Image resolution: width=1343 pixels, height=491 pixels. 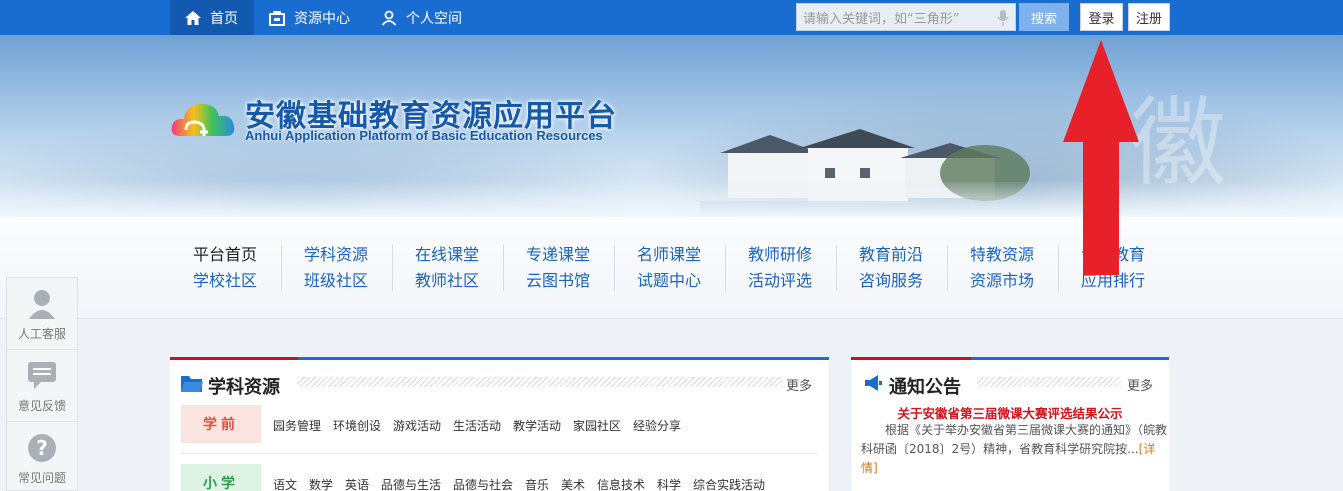 I want to click on platform-logo, so click(x=203, y=120).